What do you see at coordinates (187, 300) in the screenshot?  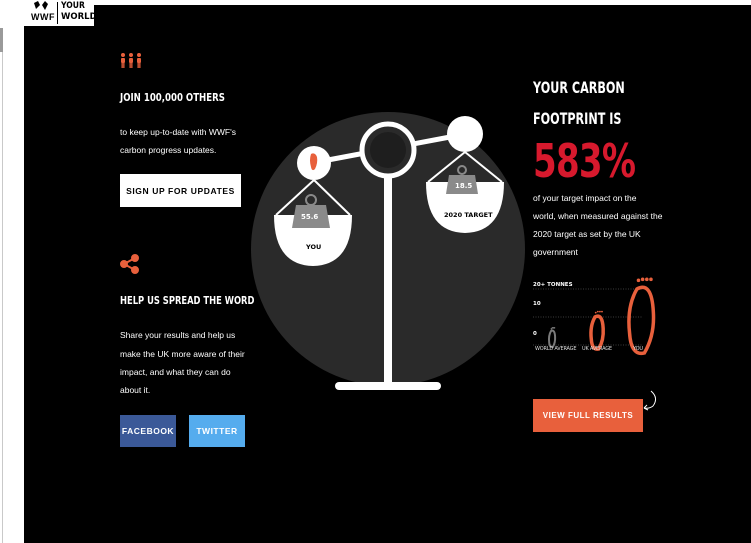 I see `share-heading: HELP US SPREAD THE WORD` at bounding box center [187, 300].